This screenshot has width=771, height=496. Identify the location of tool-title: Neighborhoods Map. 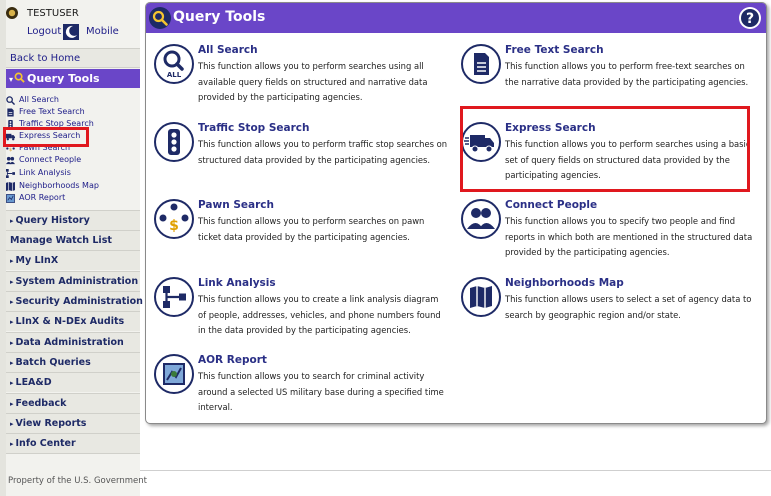
(564, 283).